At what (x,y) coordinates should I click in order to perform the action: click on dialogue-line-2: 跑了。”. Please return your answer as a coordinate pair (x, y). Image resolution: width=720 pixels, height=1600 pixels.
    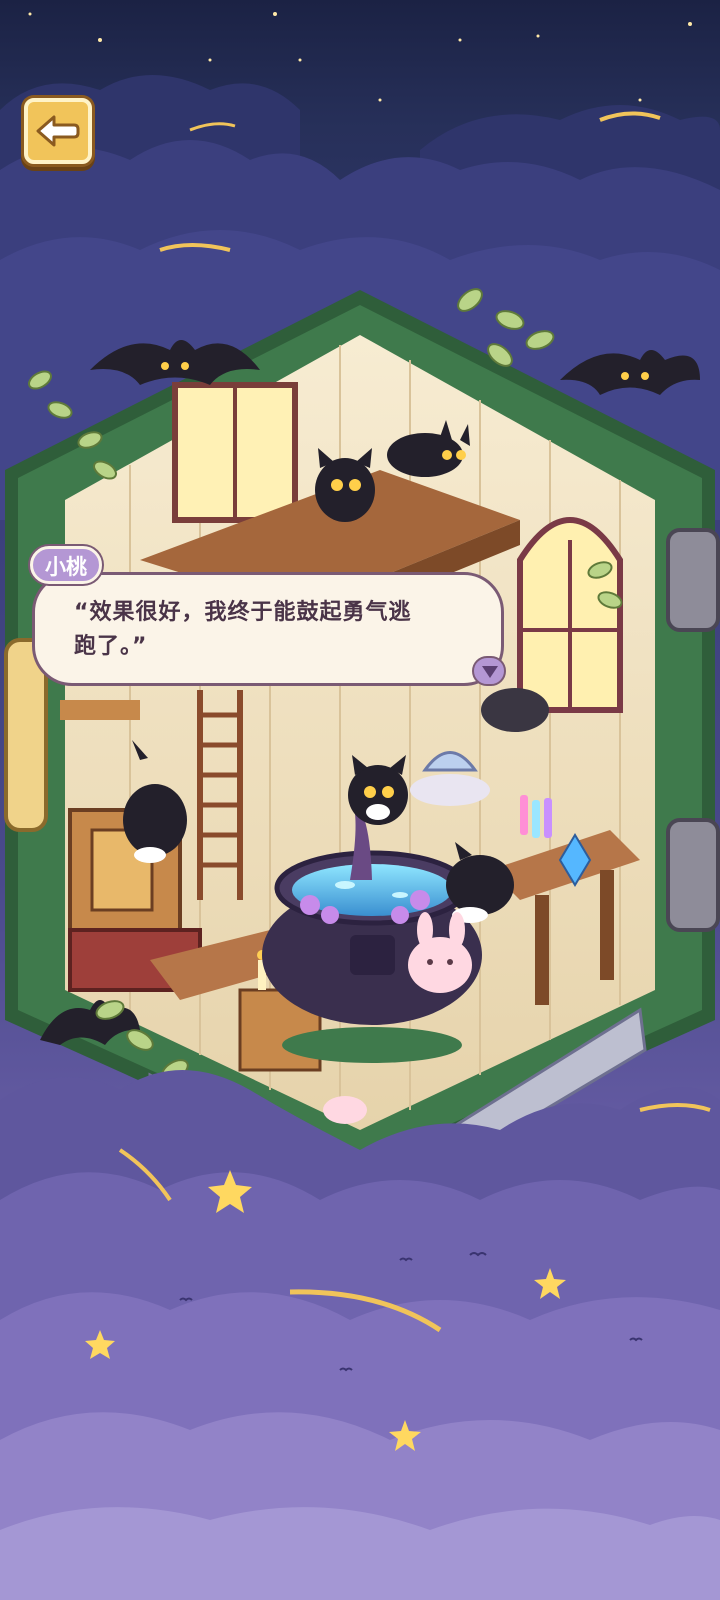
    Looking at the image, I should click on (111, 646).